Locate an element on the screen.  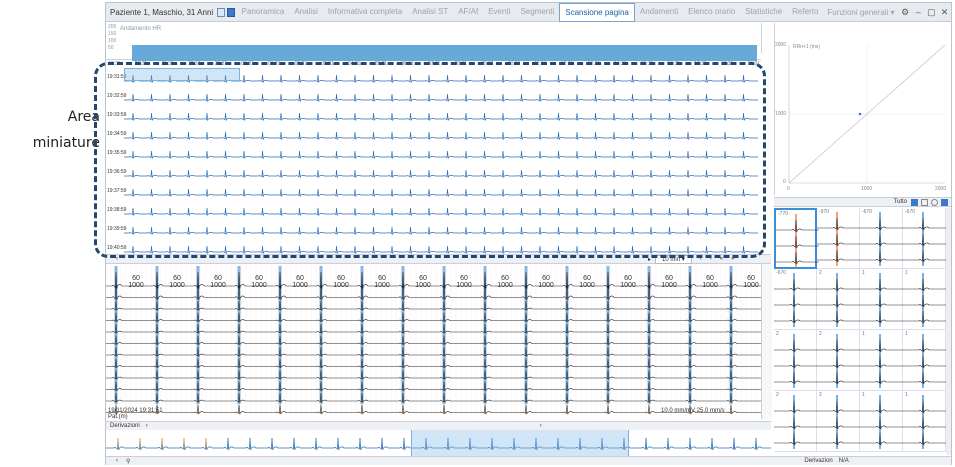
beat-view-icon is located at coordinates (914, 202).